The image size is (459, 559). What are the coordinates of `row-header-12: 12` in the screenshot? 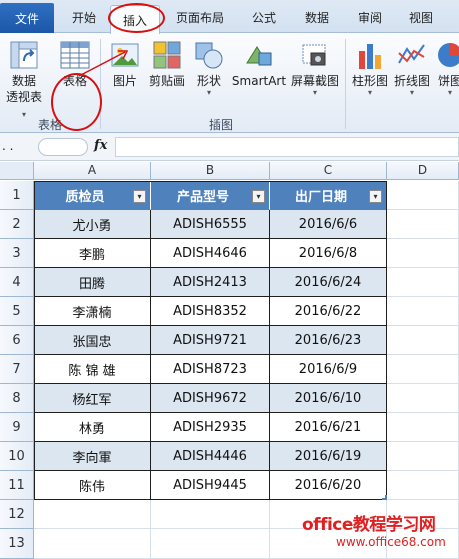 It's located at (17, 514).